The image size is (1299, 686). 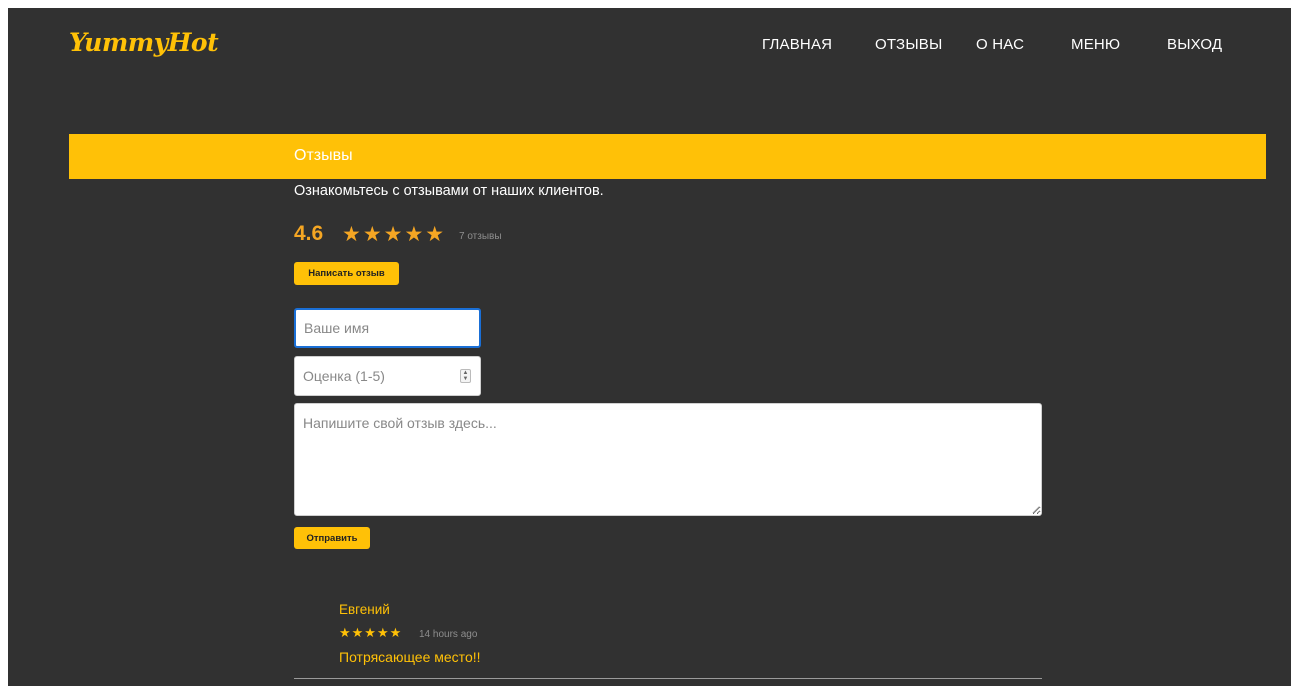 I want to click on score-input, so click(x=387, y=376).